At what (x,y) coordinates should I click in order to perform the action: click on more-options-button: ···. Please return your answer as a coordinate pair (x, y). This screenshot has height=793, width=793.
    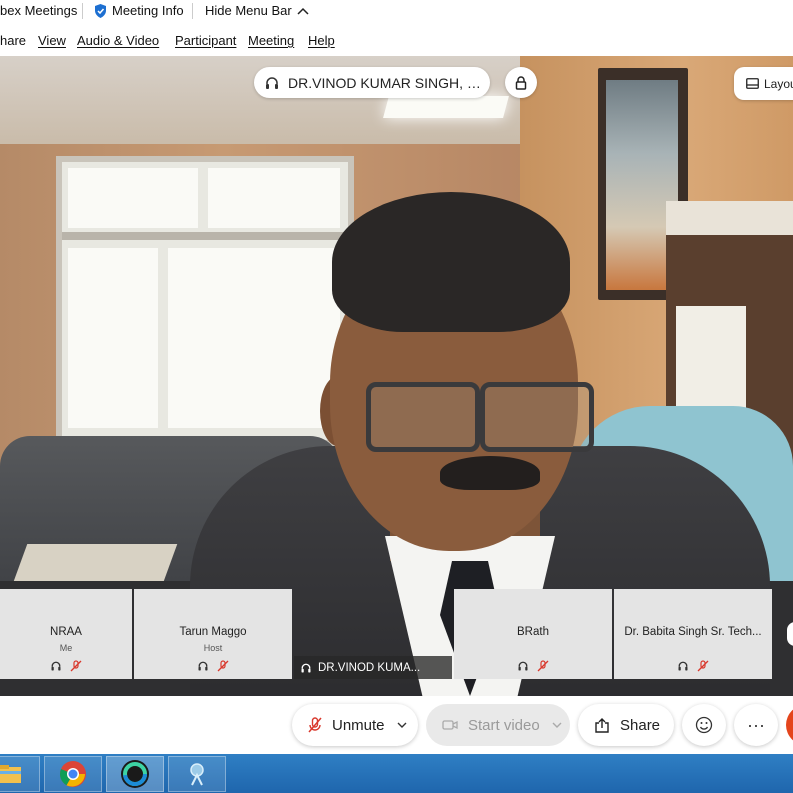
    Looking at the image, I should click on (756, 725).